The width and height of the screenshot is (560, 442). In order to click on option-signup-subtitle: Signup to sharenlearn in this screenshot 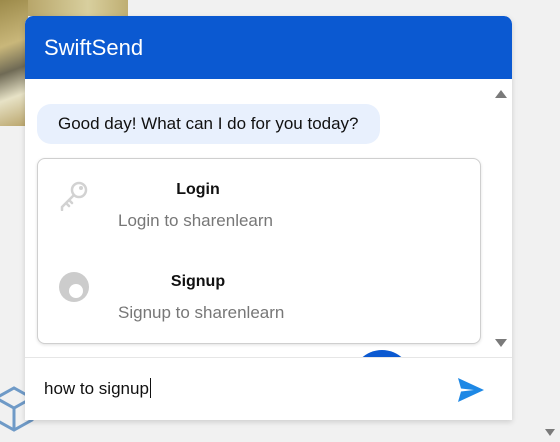, I will do `click(201, 312)`.